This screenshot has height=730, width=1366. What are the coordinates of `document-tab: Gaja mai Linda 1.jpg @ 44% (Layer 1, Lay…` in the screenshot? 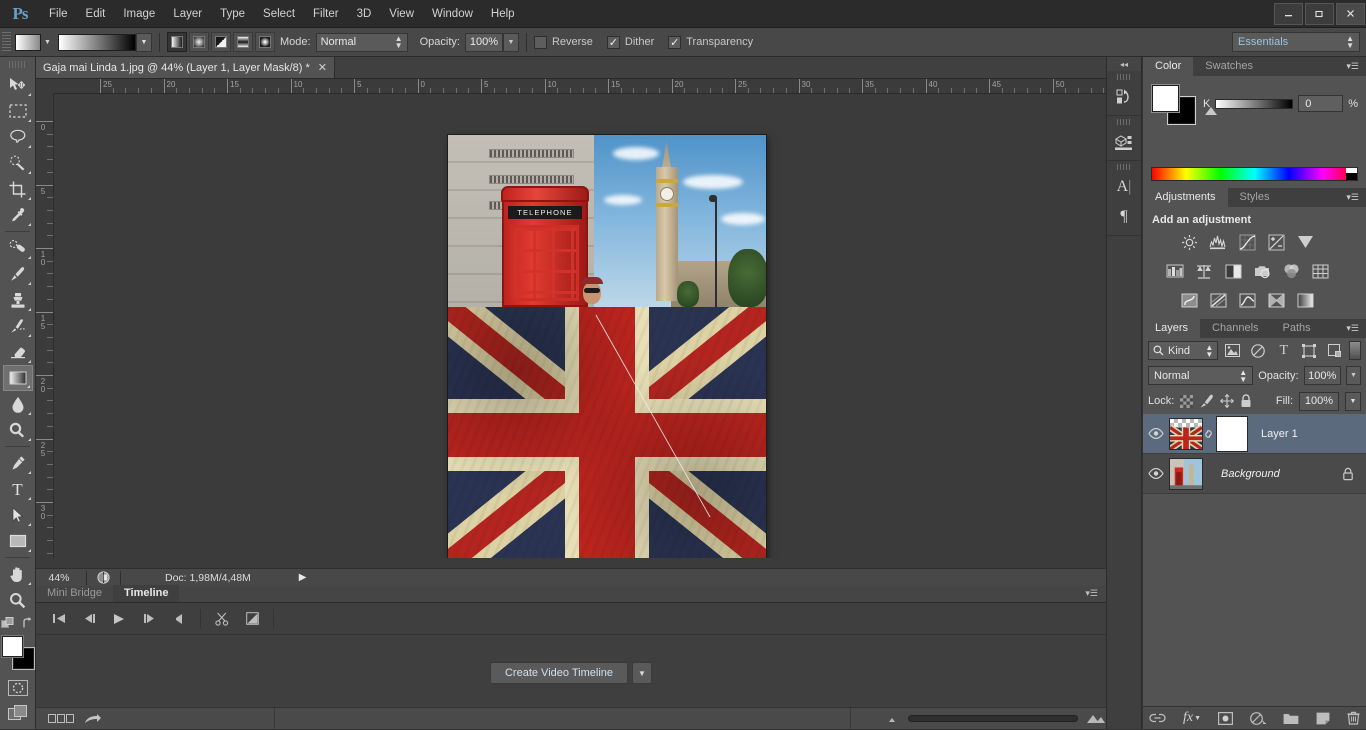 It's located at (185, 67).